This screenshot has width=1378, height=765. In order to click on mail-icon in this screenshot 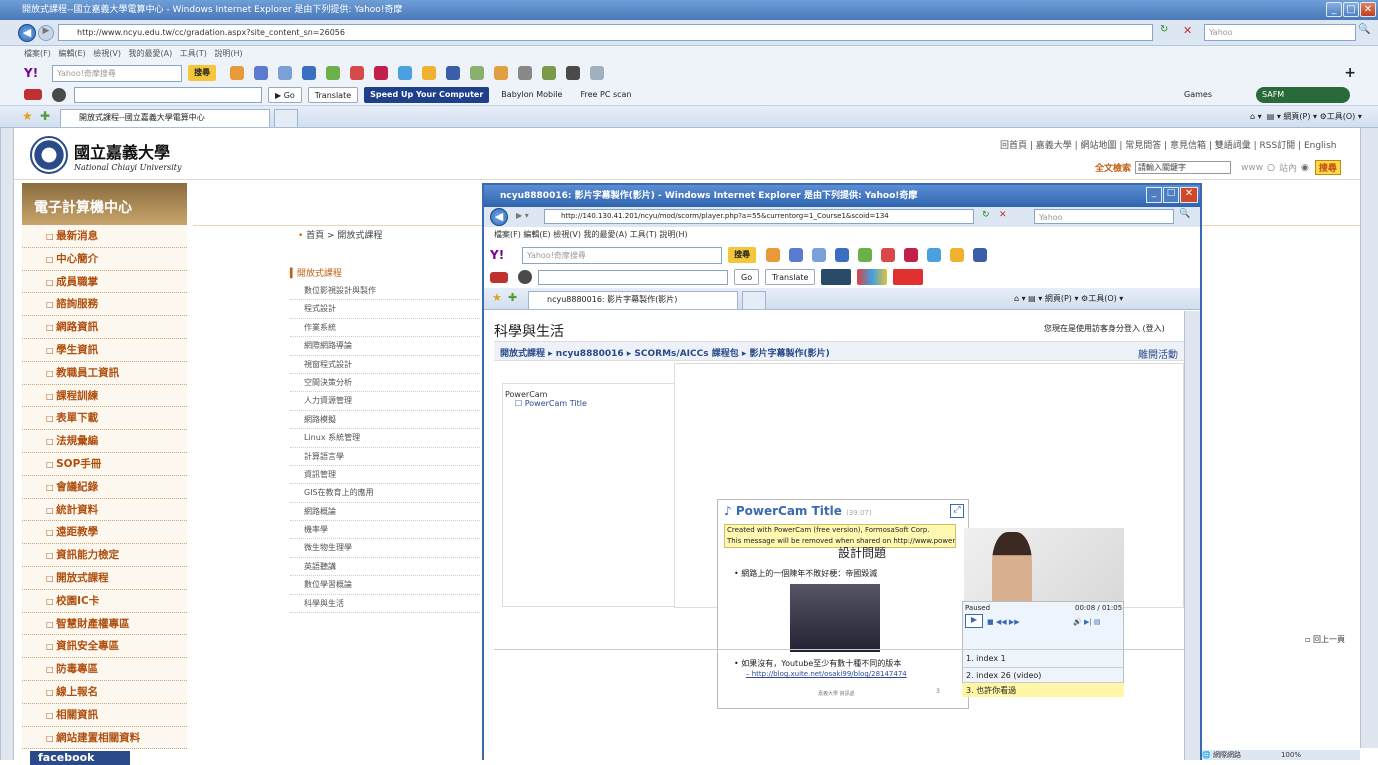, I will do `click(237, 73)`.